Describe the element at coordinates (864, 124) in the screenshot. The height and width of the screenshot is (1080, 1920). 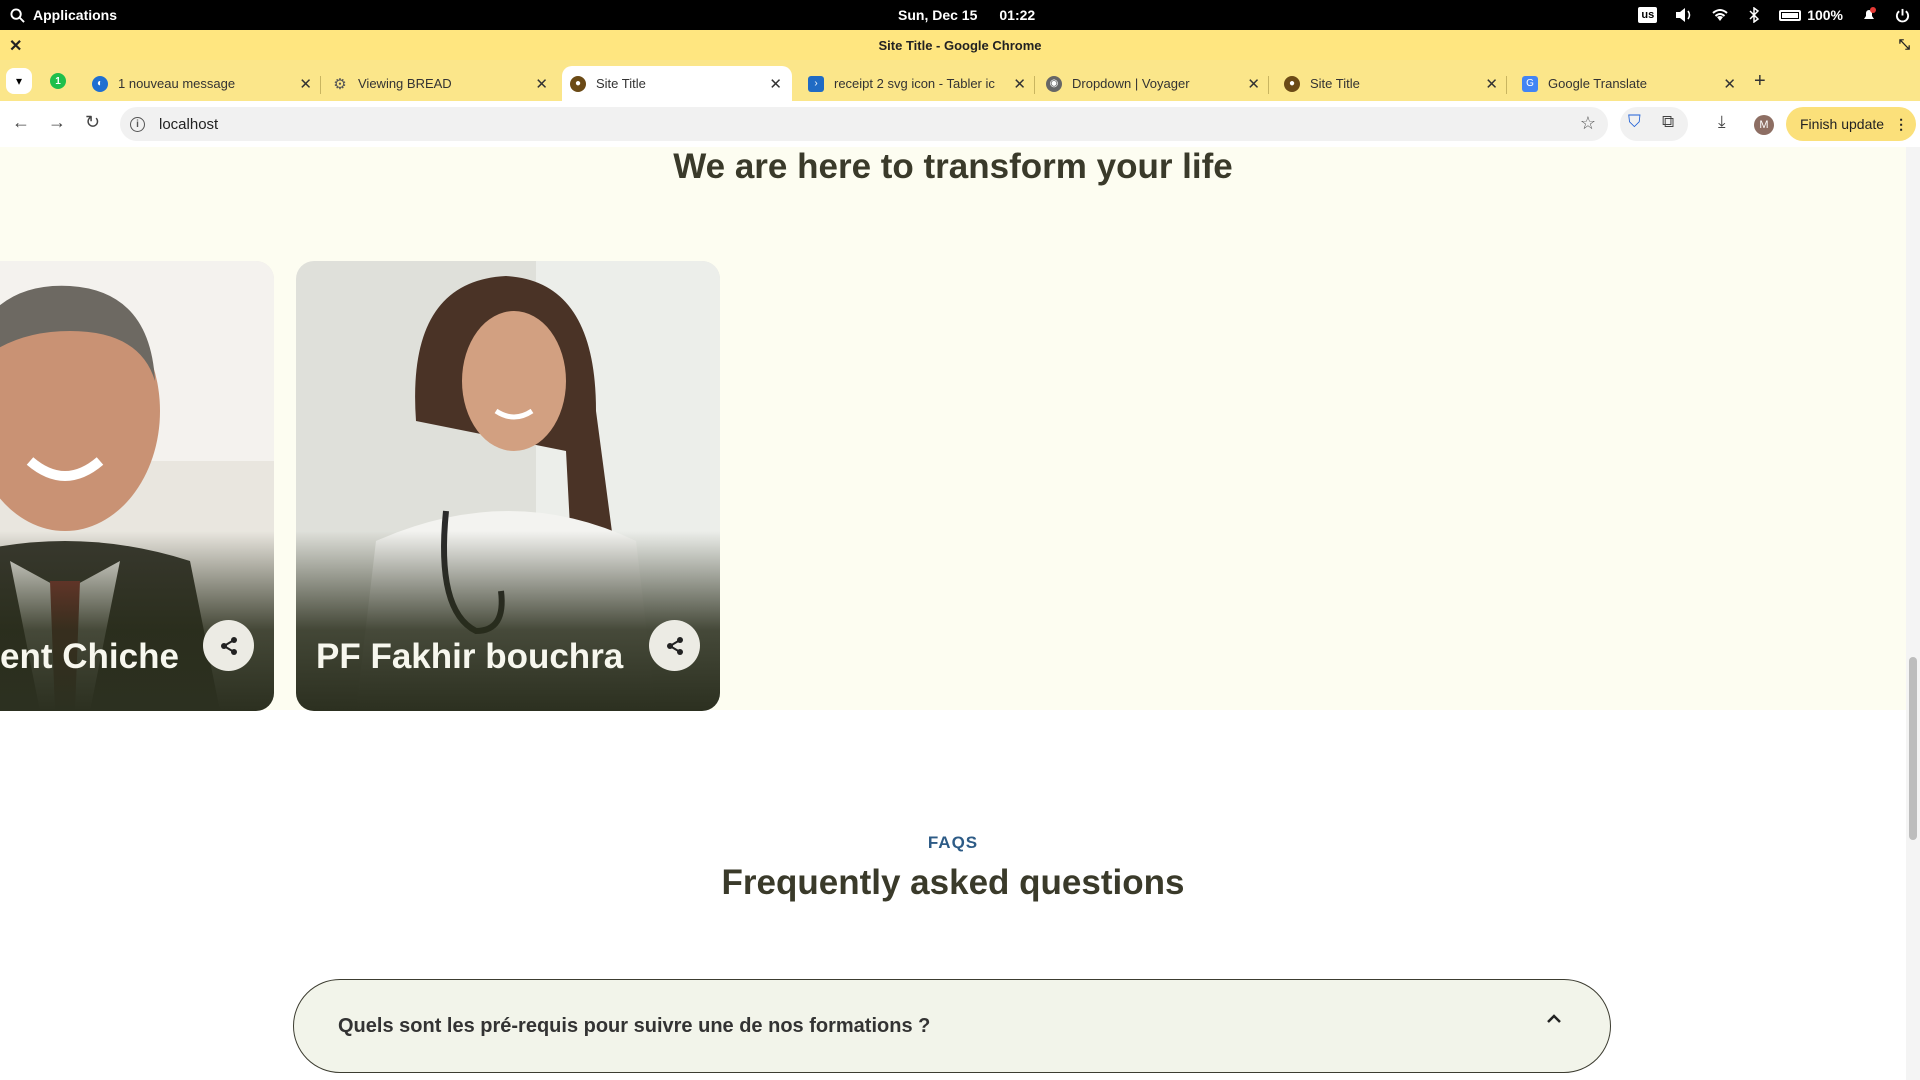
I see `address-bar: i localhost ☆` at that location.